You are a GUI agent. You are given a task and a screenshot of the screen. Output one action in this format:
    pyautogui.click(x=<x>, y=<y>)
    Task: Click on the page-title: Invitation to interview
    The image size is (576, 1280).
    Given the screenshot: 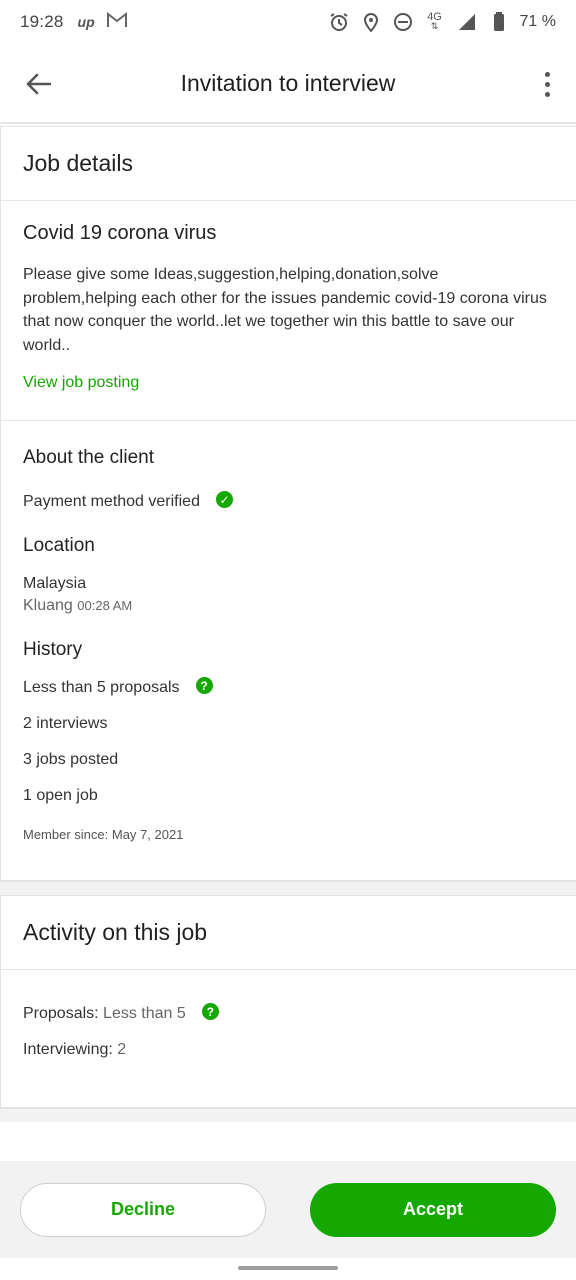 What is the action you would take?
    pyautogui.click(x=288, y=82)
    